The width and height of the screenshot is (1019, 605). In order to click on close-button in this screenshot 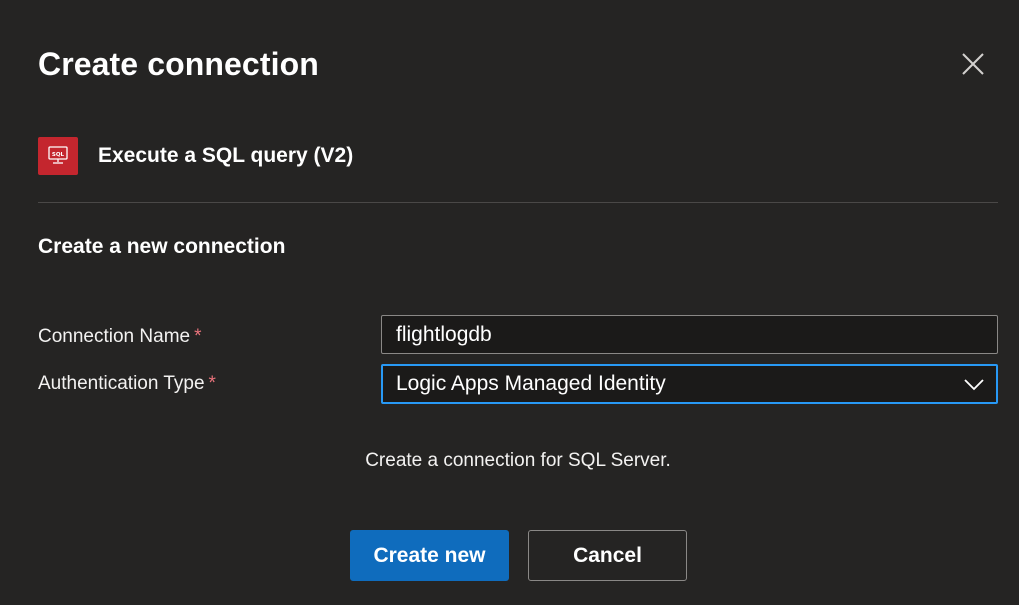, I will do `click(973, 64)`.